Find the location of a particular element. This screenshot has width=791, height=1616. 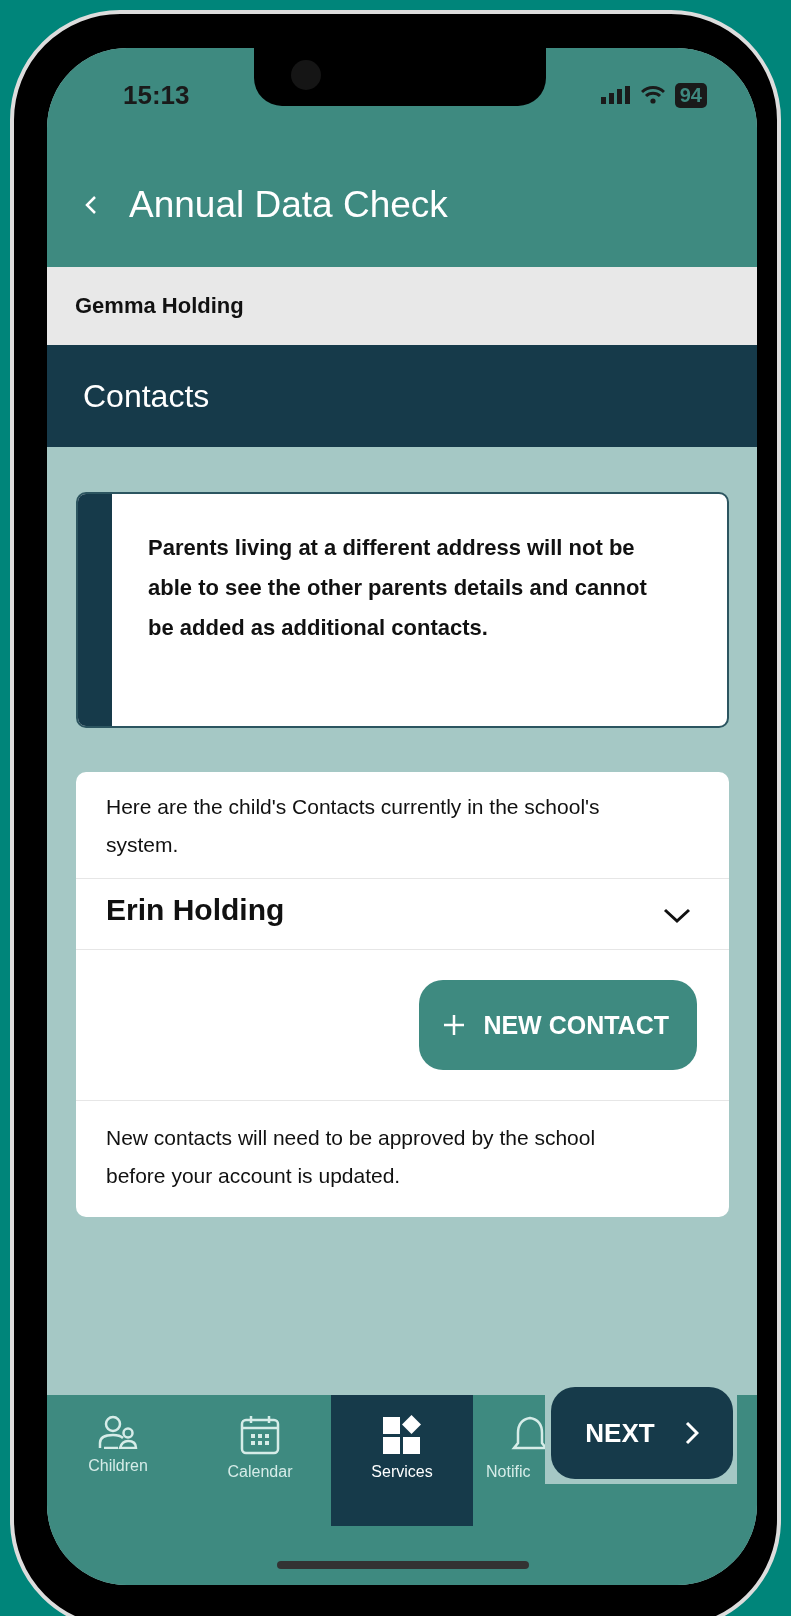

plus-icon is located at coordinates (454, 1025).